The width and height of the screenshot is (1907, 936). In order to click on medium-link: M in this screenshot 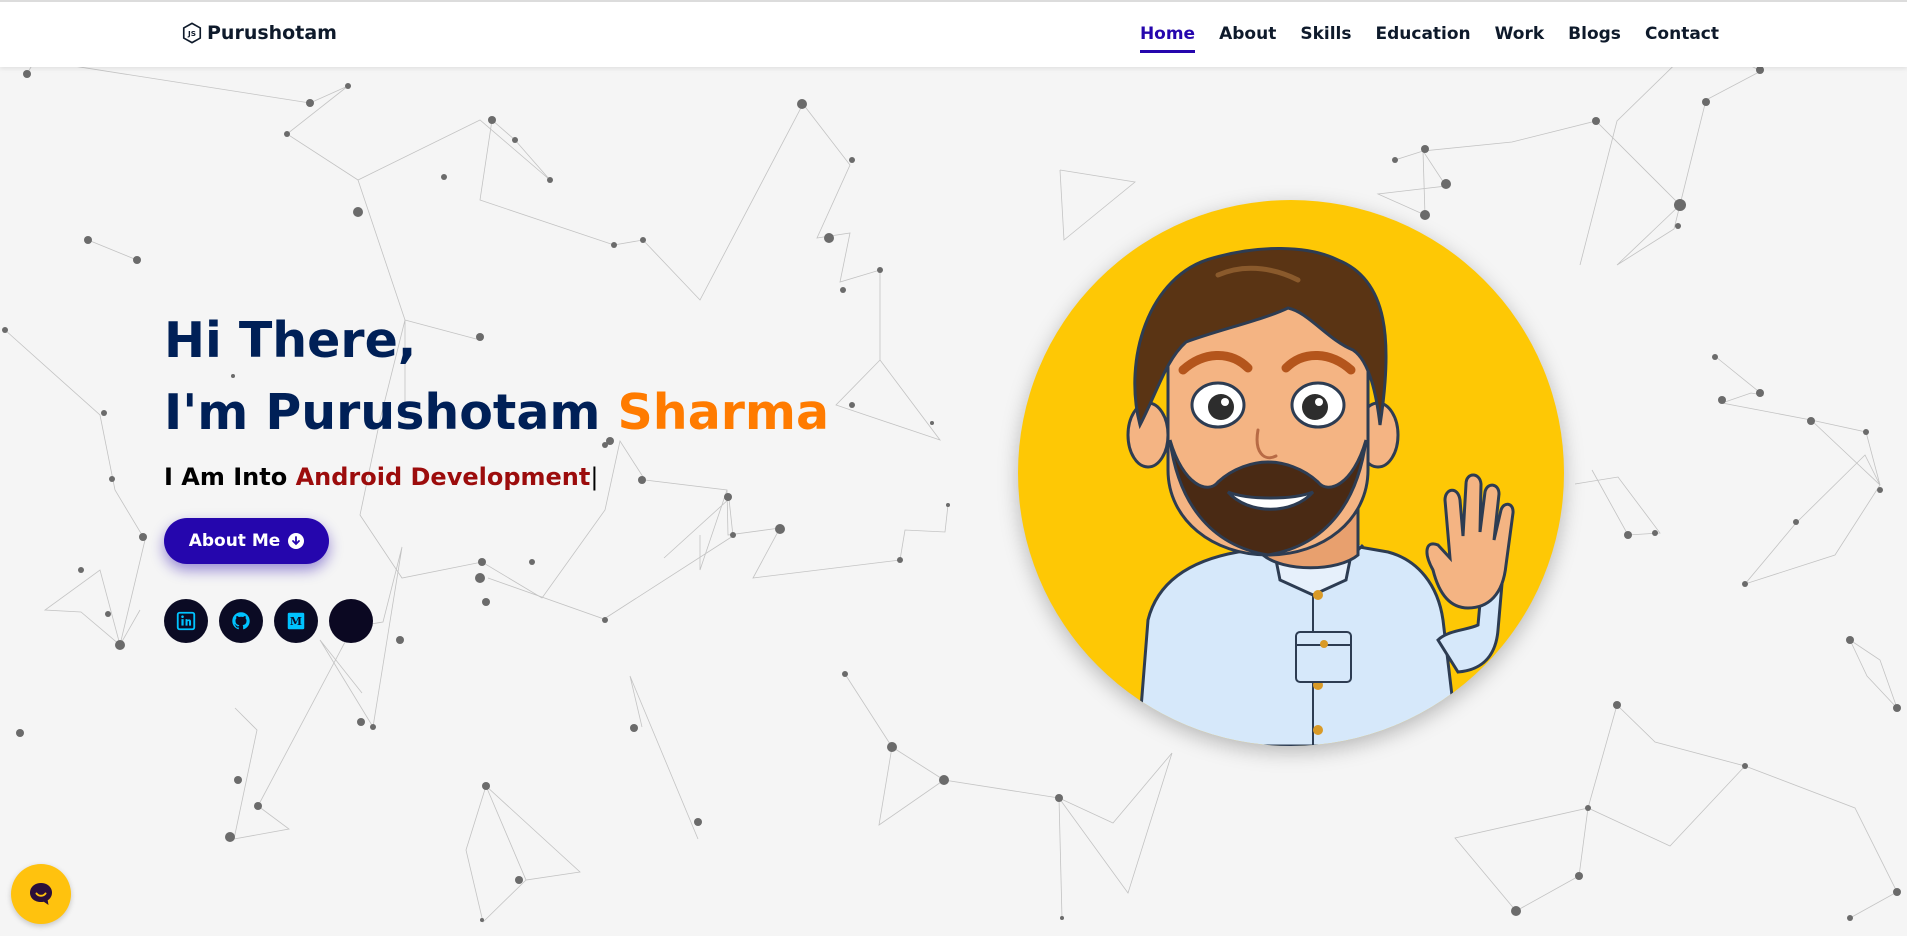, I will do `click(296, 621)`.